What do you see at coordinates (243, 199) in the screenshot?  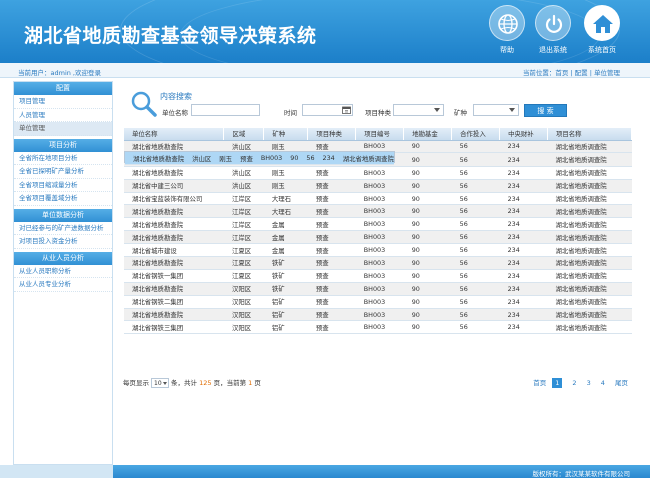 I see `table-cell: 江岸区` at bounding box center [243, 199].